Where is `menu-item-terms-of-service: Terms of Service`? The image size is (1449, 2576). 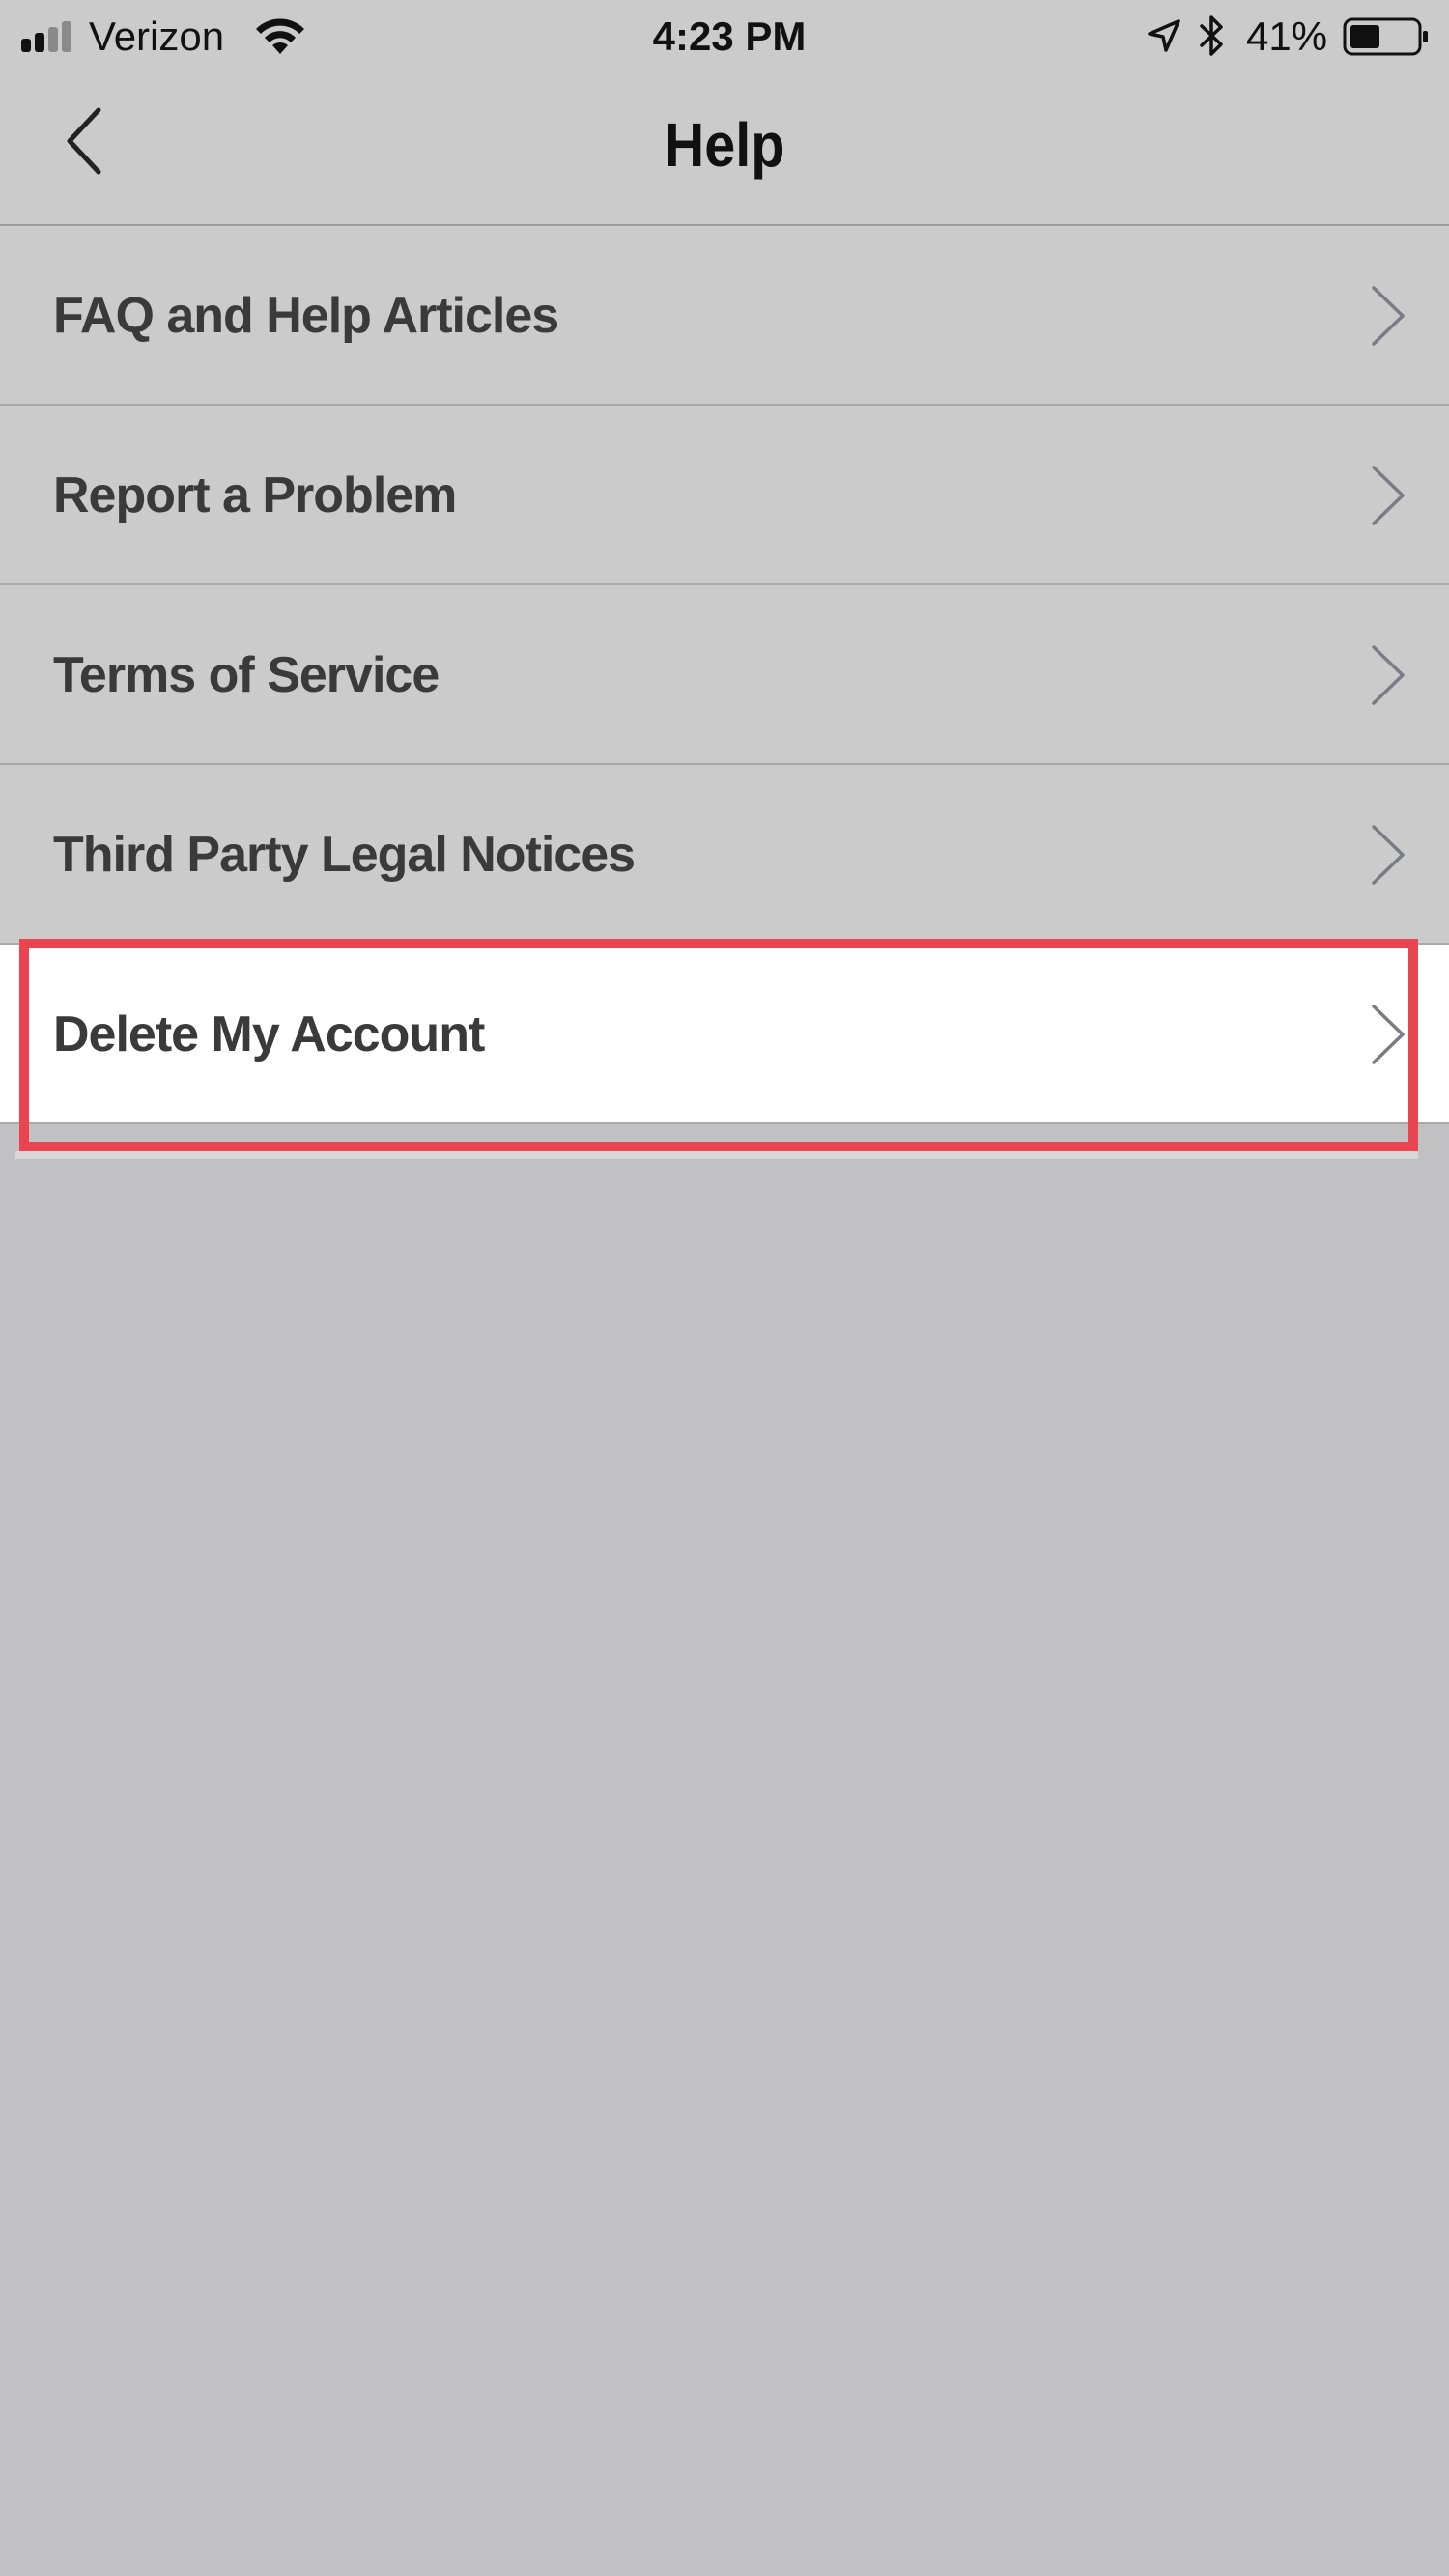
menu-item-terms-of-service: Terms of Service is located at coordinates (724, 675).